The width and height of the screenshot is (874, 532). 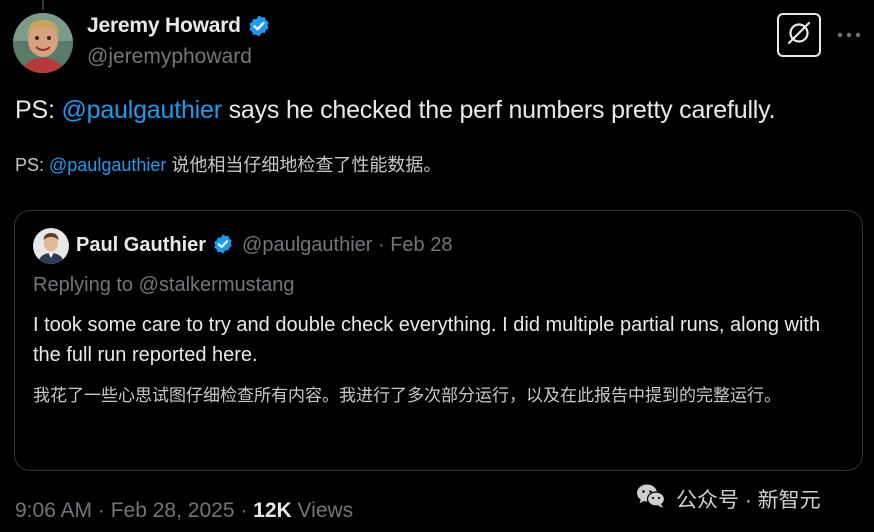 I want to click on post-date: Feb 28, 2025, so click(x=173, y=511).